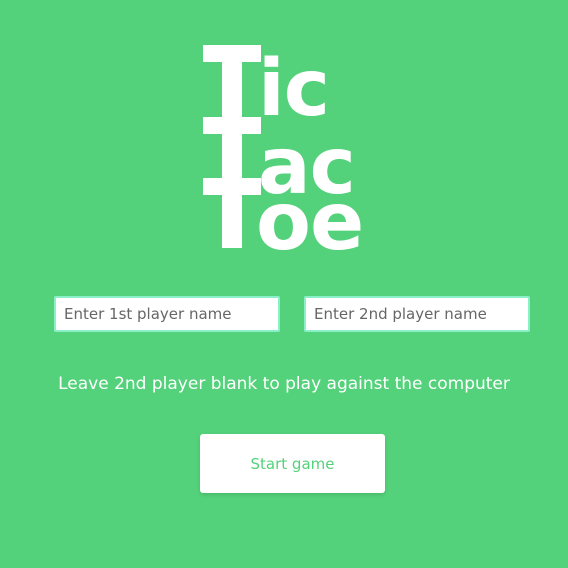 This screenshot has width=568, height=568. Describe the element at coordinates (232, 146) in the screenshot. I see `logo-t-stem` at that location.